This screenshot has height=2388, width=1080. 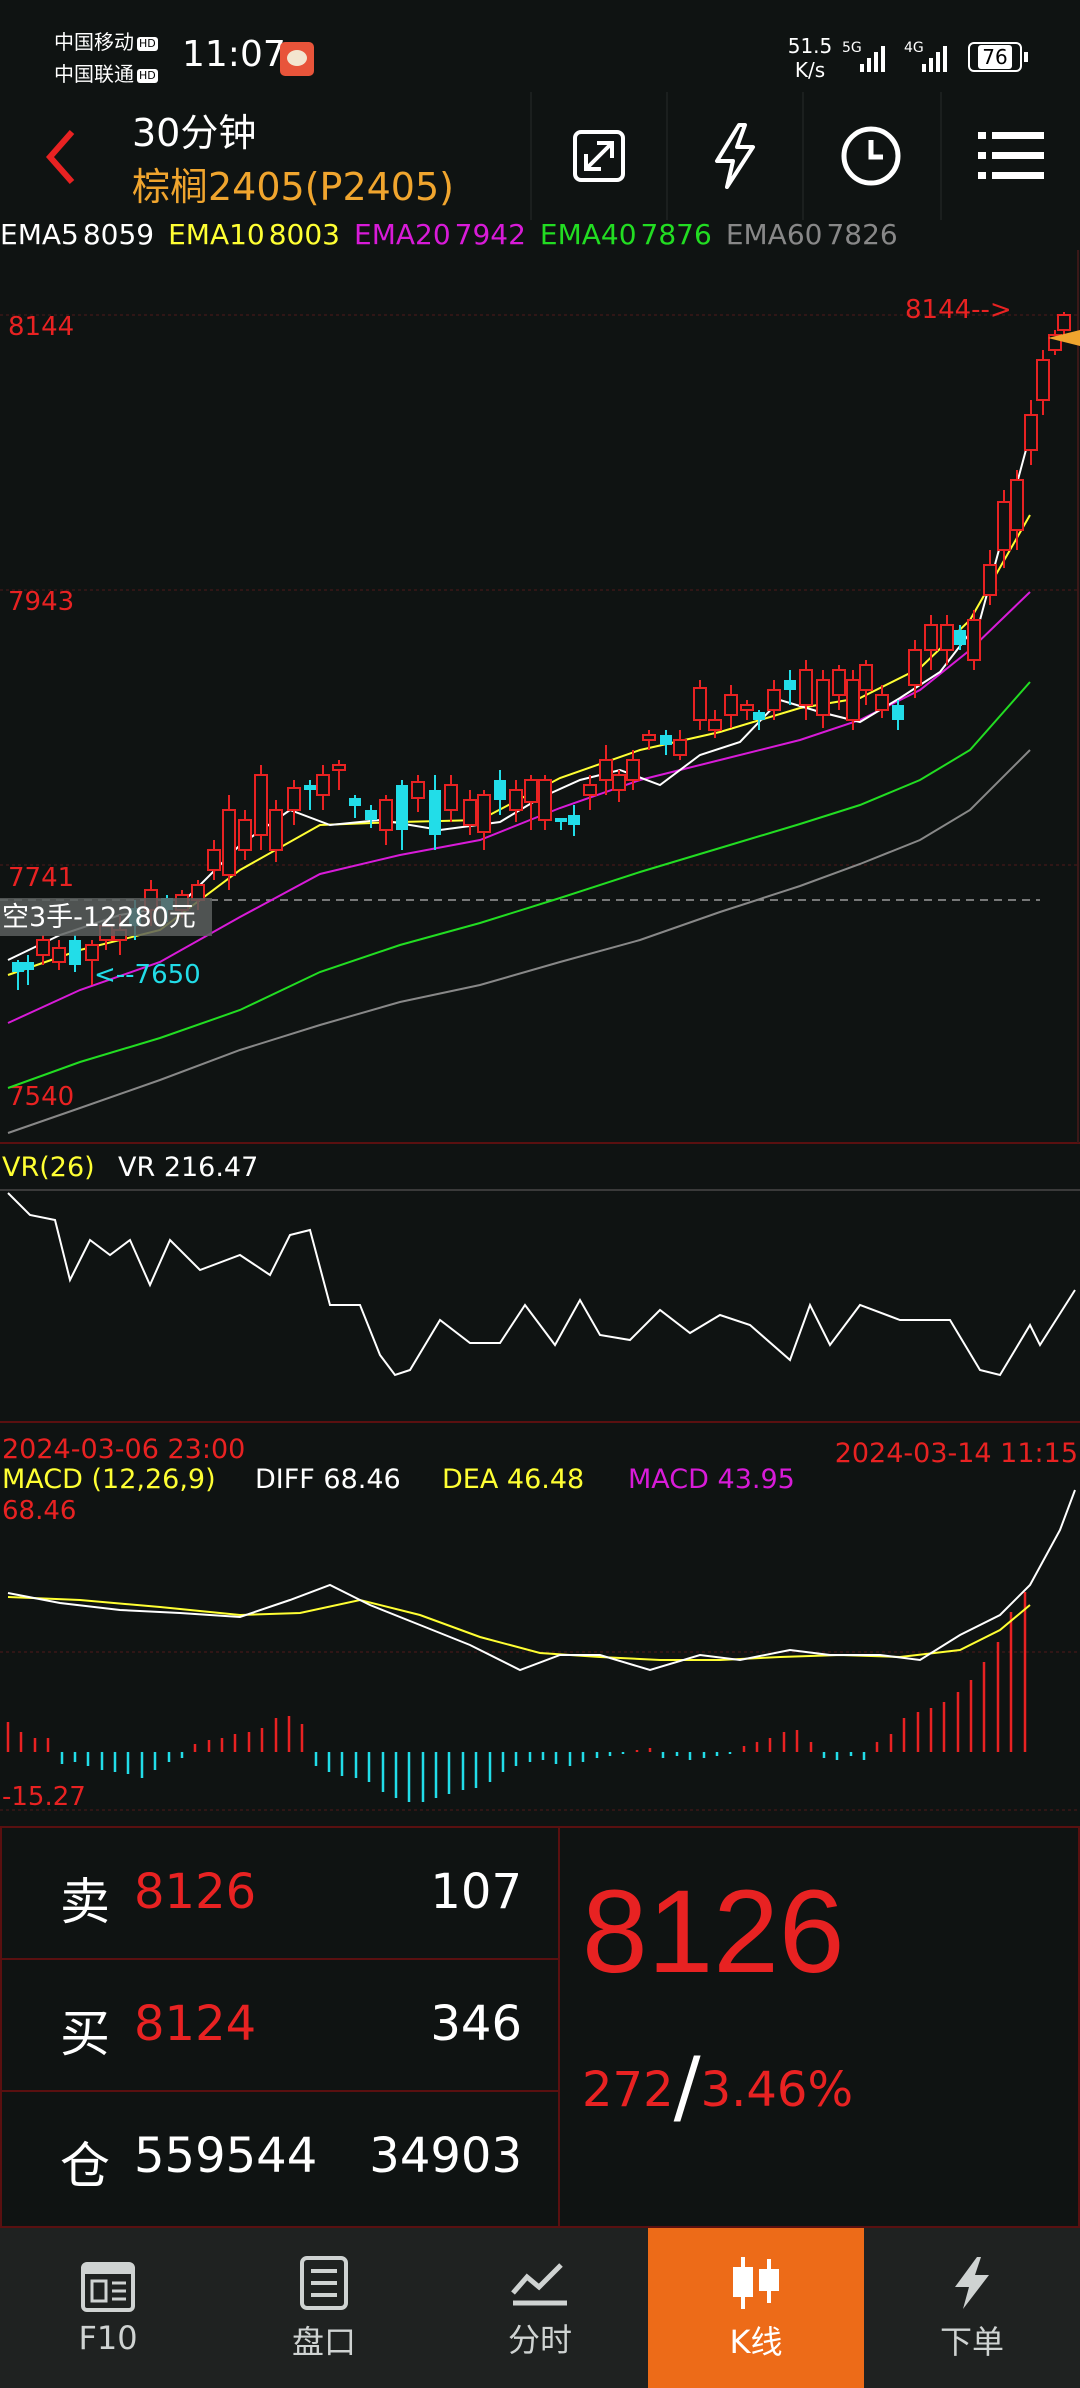 What do you see at coordinates (713, 1932) in the screenshot?
I see `last-price: 8126` at bounding box center [713, 1932].